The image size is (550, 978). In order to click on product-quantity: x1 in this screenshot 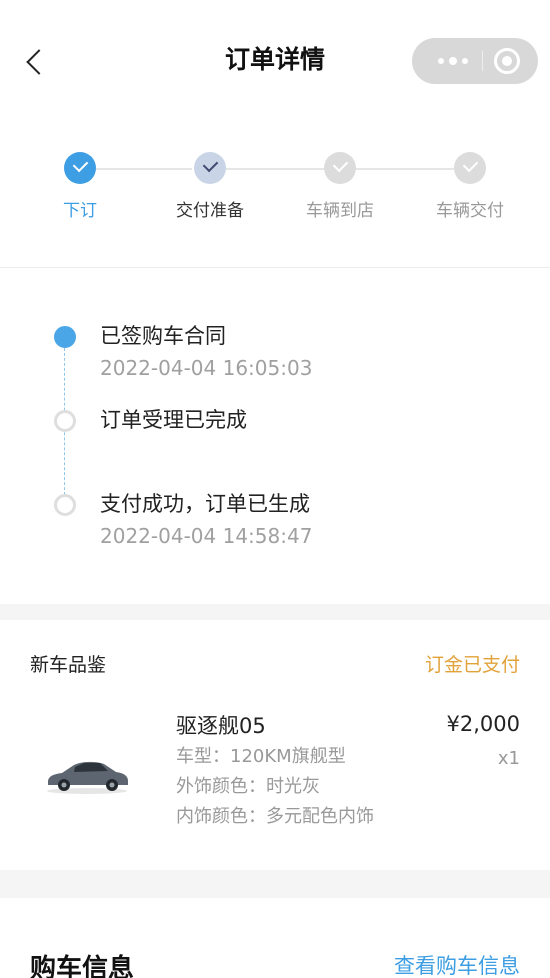, I will do `click(508, 758)`.